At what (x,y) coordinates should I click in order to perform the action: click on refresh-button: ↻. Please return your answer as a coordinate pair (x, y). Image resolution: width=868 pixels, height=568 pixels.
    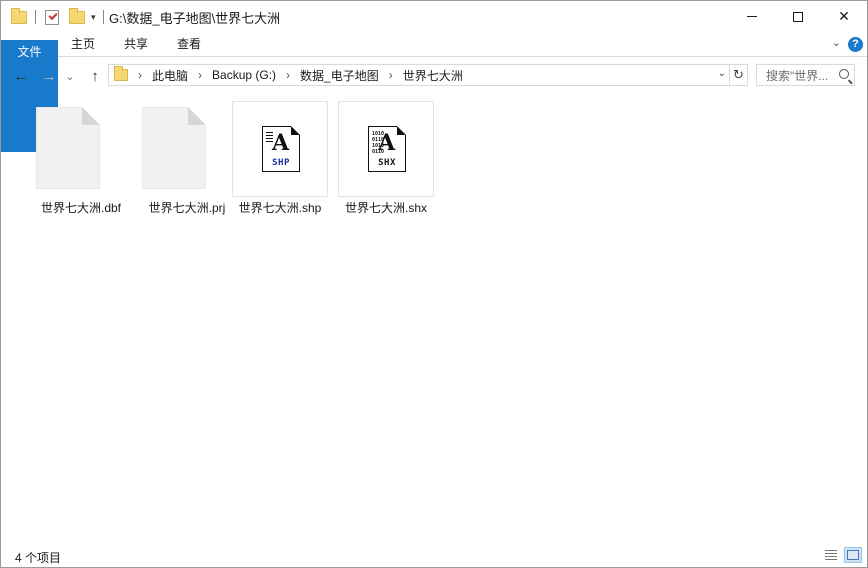
    Looking at the image, I should click on (739, 75).